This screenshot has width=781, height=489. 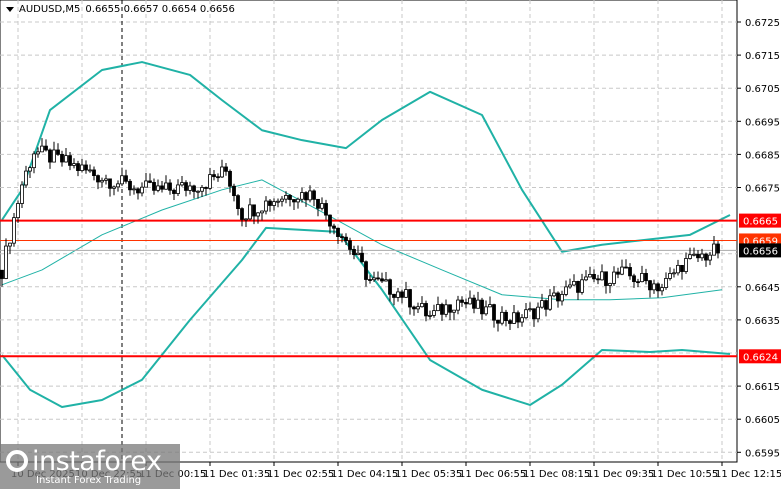 I want to click on x-tick-label: 11 Dec 01:35, so click(x=236, y=474).